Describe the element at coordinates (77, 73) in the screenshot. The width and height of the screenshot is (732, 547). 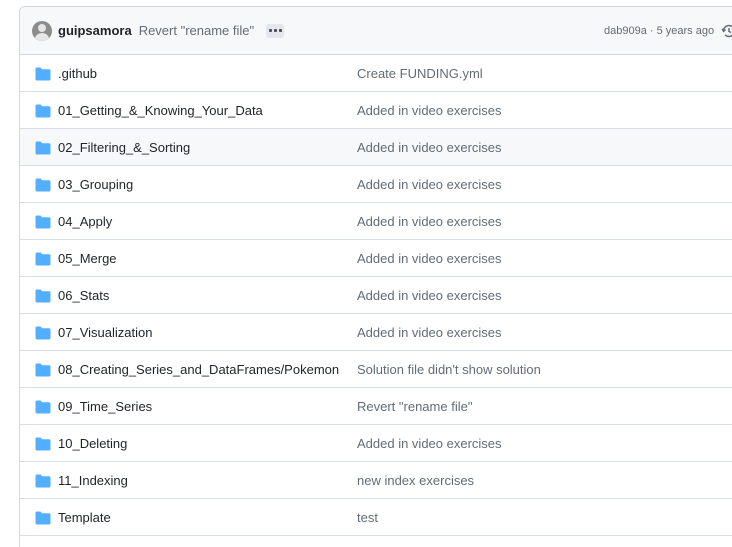
I see `file-name-link: .github` at that location.